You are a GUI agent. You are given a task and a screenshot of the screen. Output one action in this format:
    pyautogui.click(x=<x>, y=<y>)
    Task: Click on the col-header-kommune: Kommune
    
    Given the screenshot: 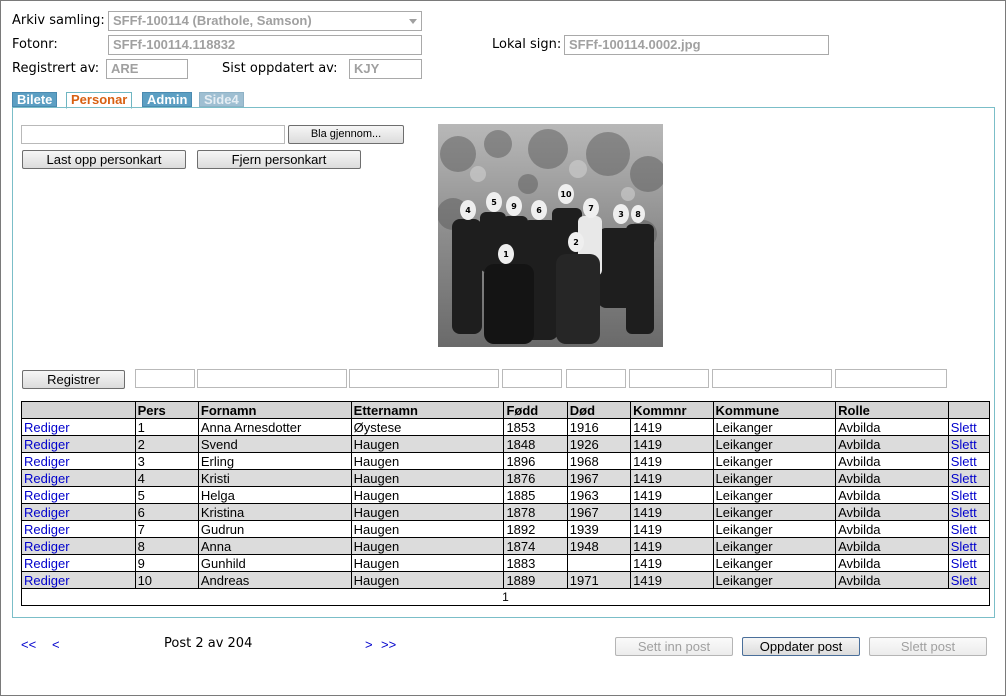 What is the action you would take?
    pyautogui.click(x=774, y=410)
    